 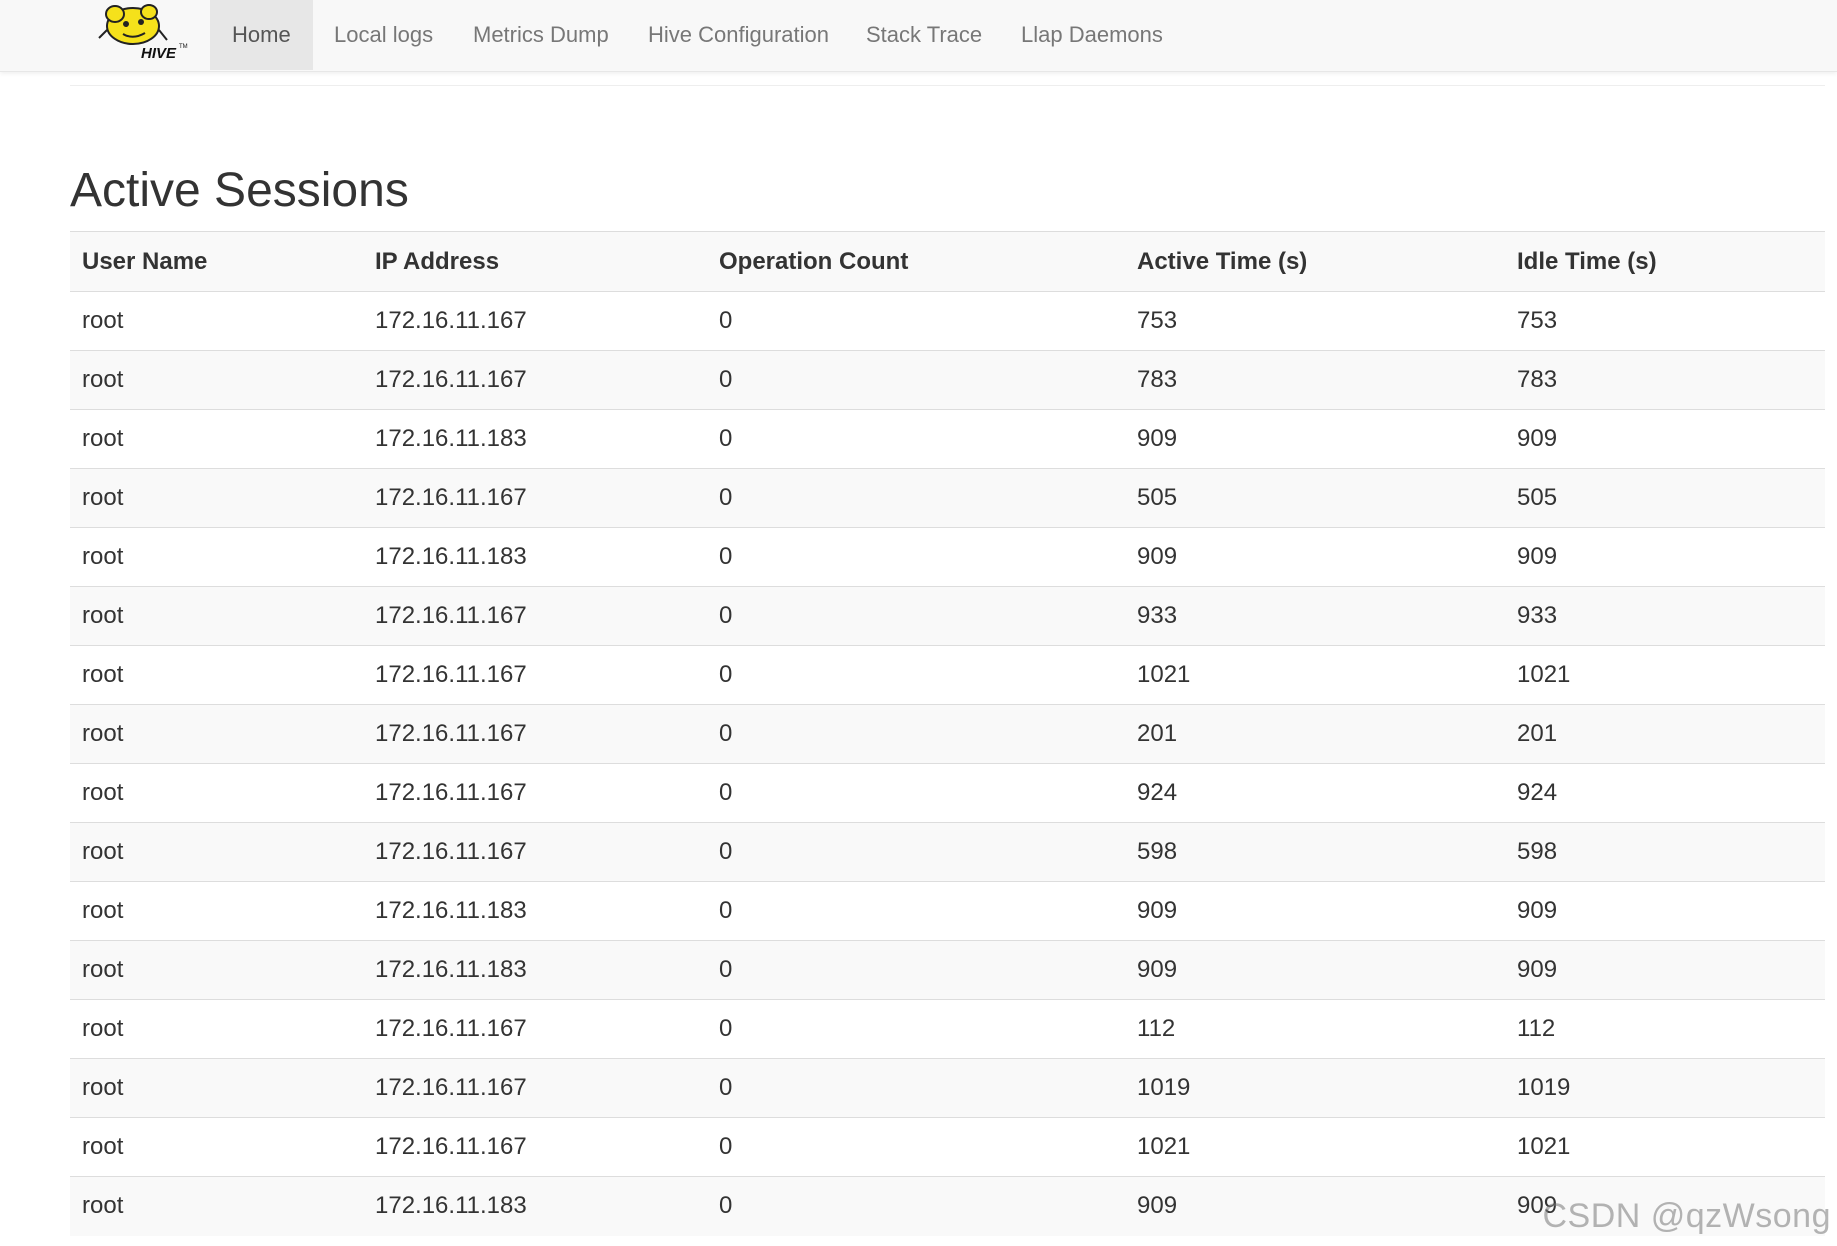 What do you see at coordinates (1315, 380) in the screenshot?
I see `cell-active-time: 783` at bounding box center [1315, 380].